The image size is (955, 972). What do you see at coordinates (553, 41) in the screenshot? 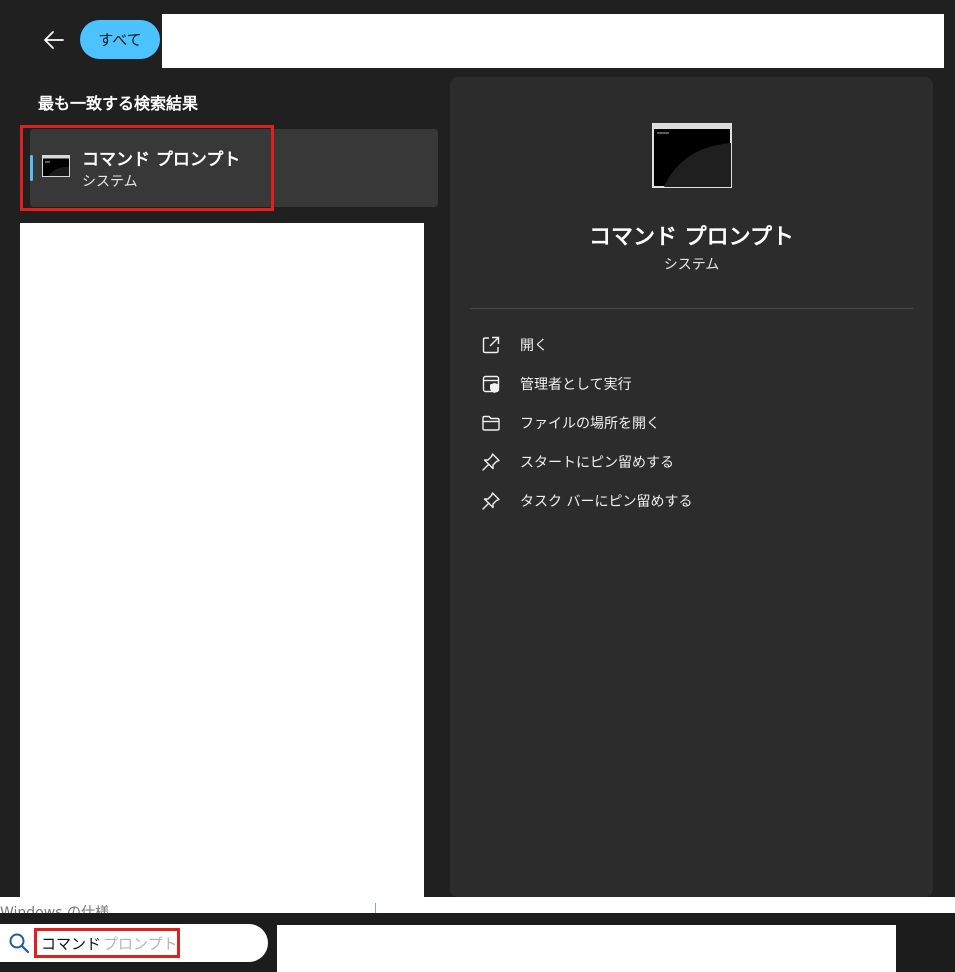
I see `redacted-filter-area` at bounding box center [553, 41].